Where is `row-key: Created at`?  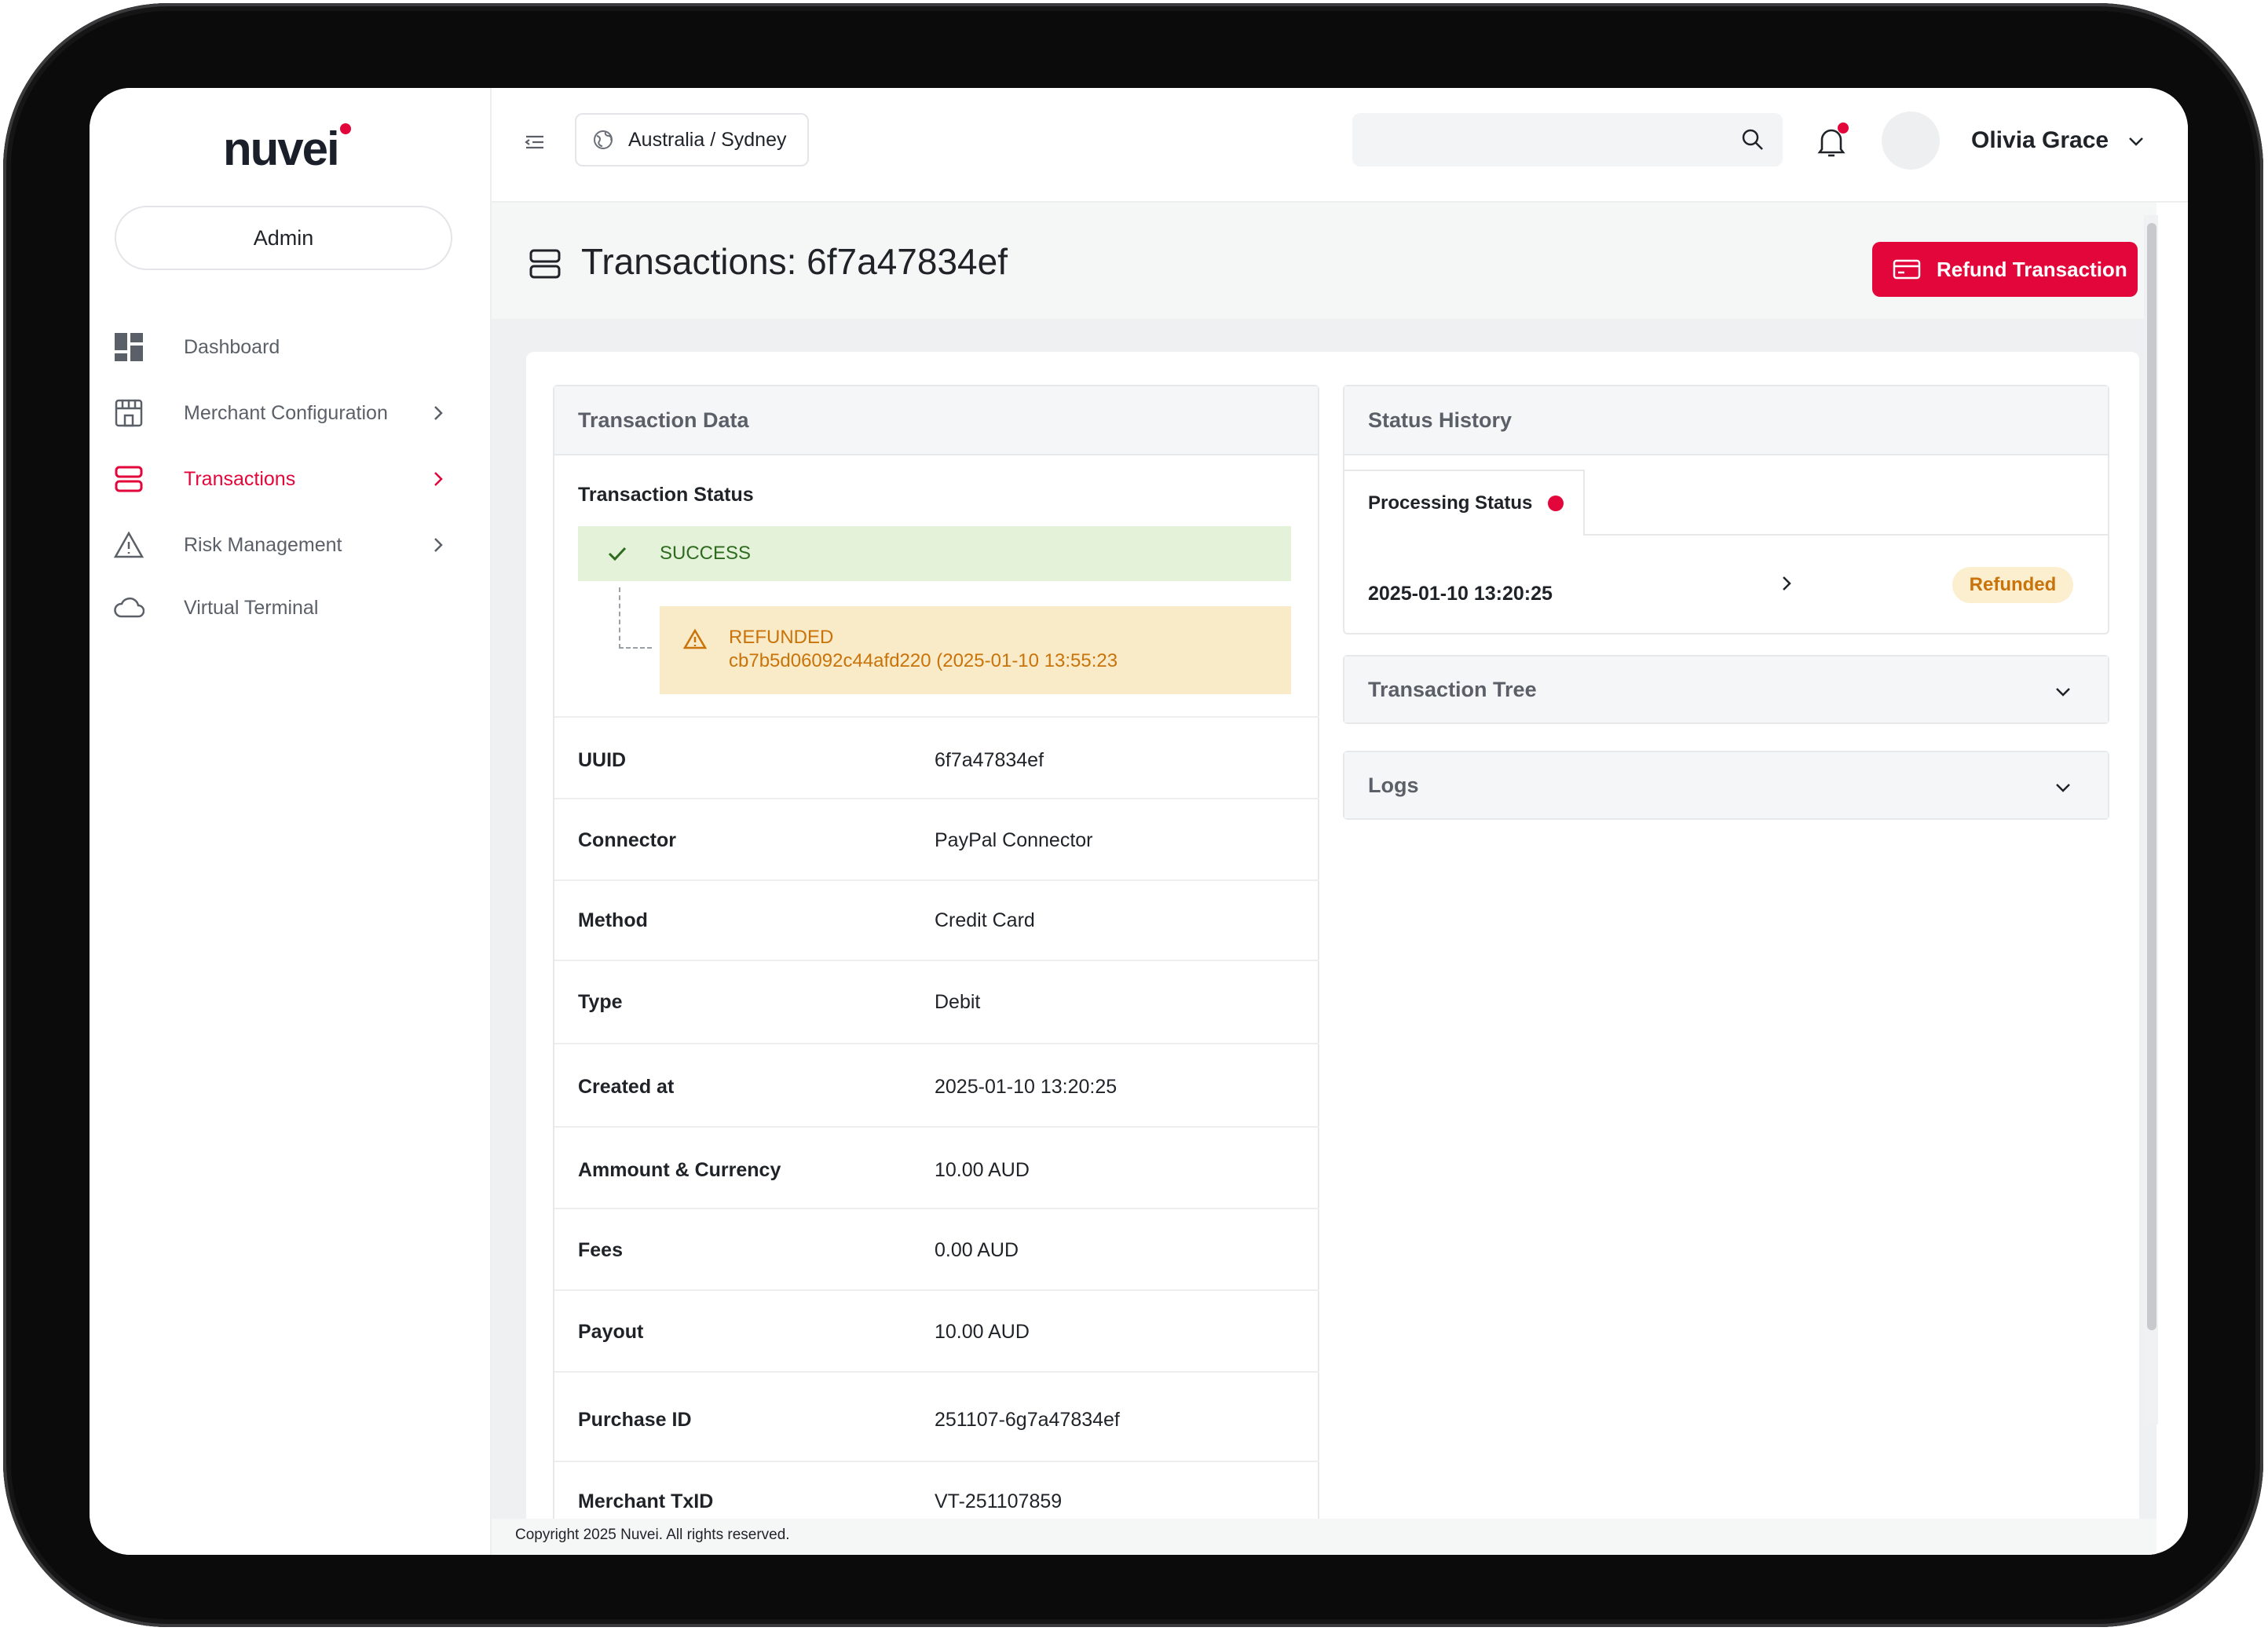 row-key: Created at is located at coordinates (627, 1087).